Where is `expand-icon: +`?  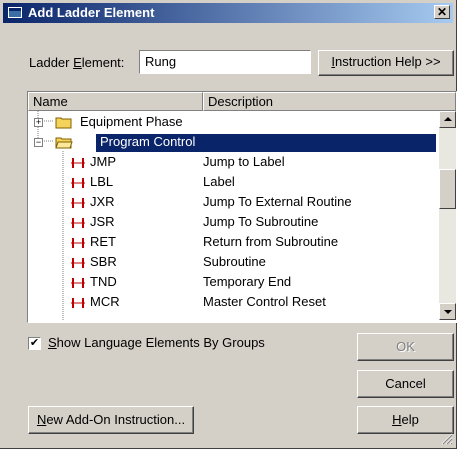
expand-icon: + is located at coordinates (38, 122).